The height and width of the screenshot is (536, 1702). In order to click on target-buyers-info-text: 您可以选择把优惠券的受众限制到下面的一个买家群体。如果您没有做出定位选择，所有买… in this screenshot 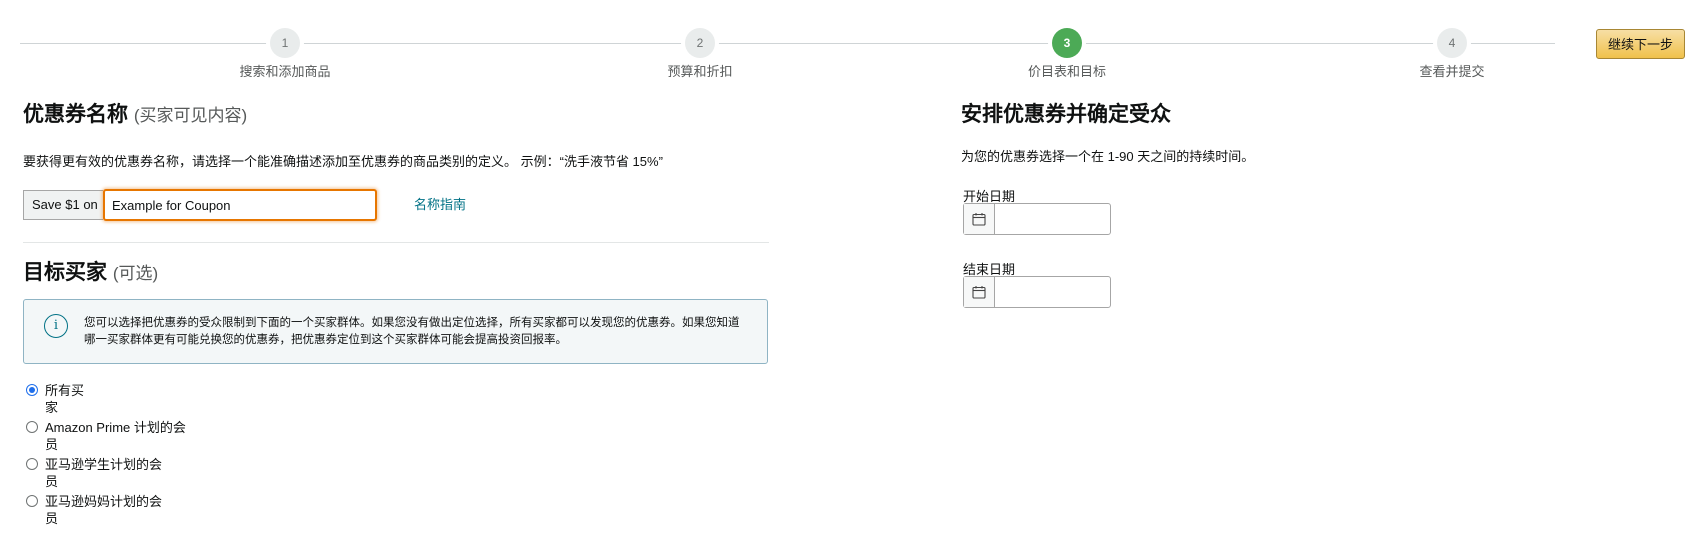, I will do `click(412, 331)`.